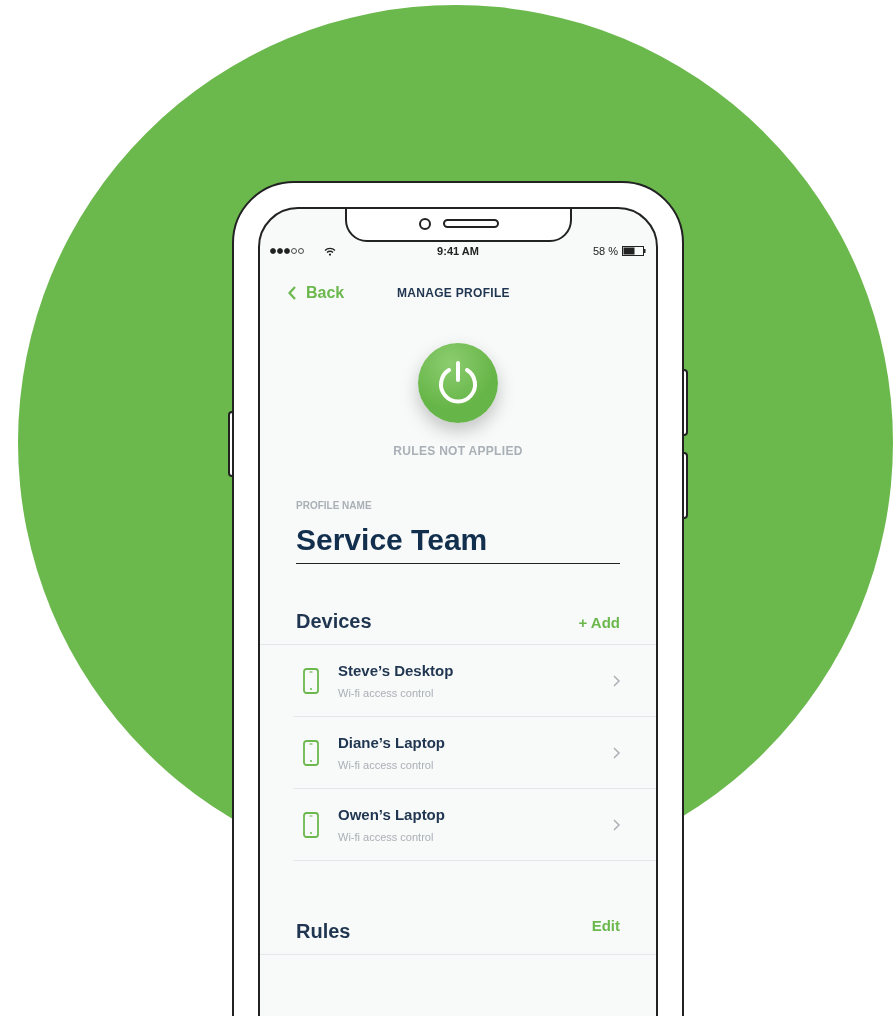  Describe the element at coordinates (474, 753) in the screenshot. I see `device-row: Diane’s Laptop Wi-fi access control` at that location.